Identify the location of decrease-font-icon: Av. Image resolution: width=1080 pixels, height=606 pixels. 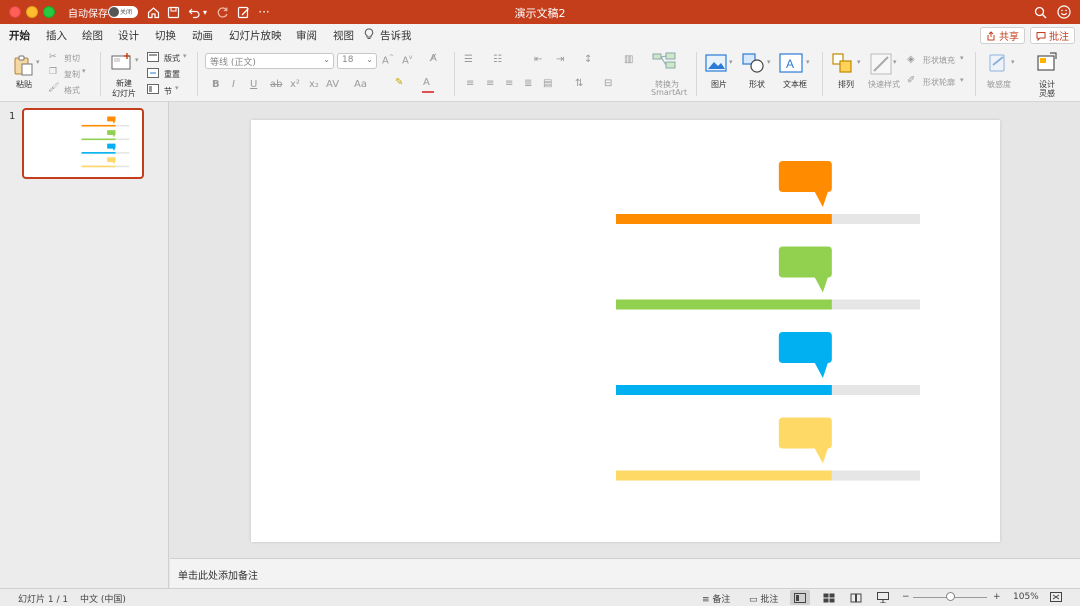
(407, 60).